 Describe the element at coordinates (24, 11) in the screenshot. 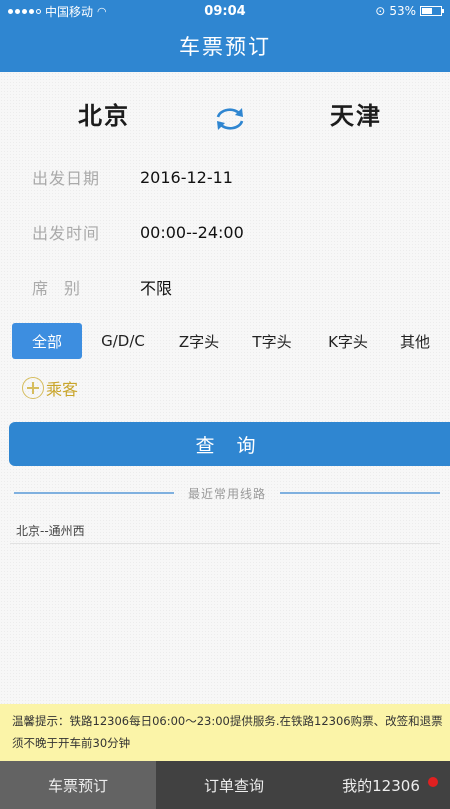

I see `signal-icon` at that location.